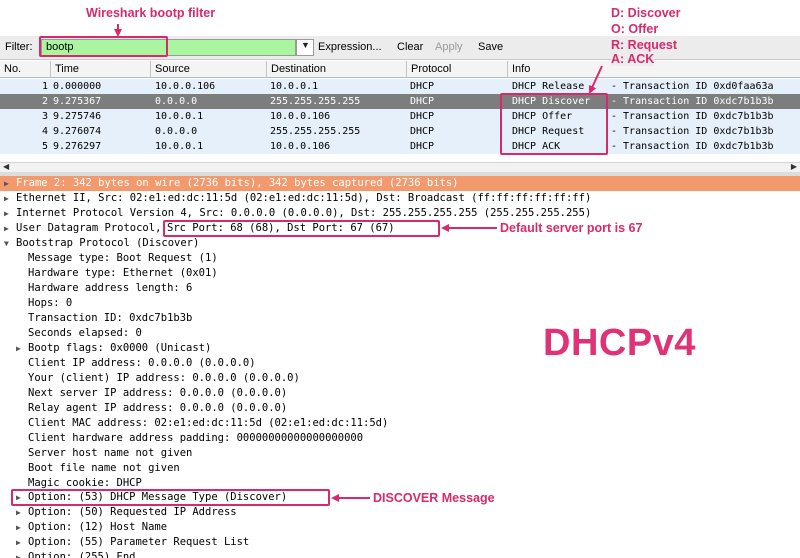  What do you see at coordinates (315, 131) in the screenshot?
I see `cell-destination: 255.255.255.255` at bounding box center [315, 131].